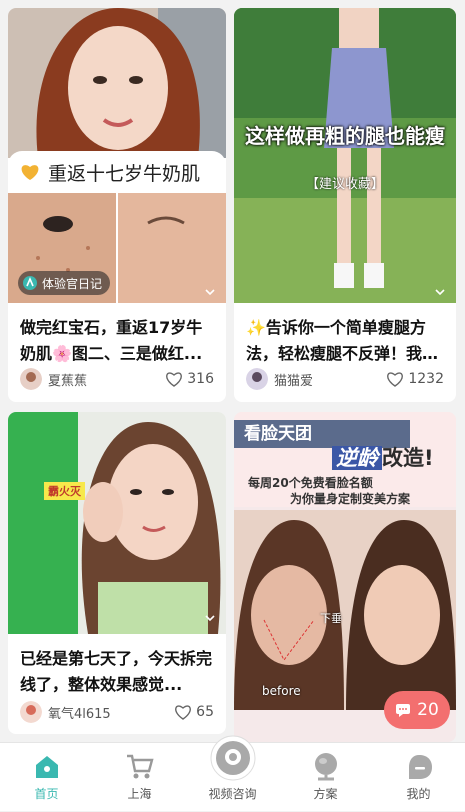  I want to click on author-name: 氧气4l615, so click(111, 712).